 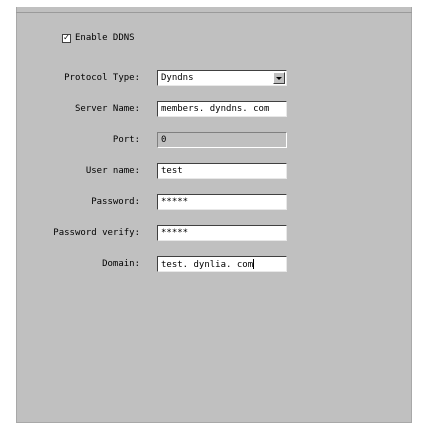 I want to click on panel-top-highlight, so click(x=214, y=6).